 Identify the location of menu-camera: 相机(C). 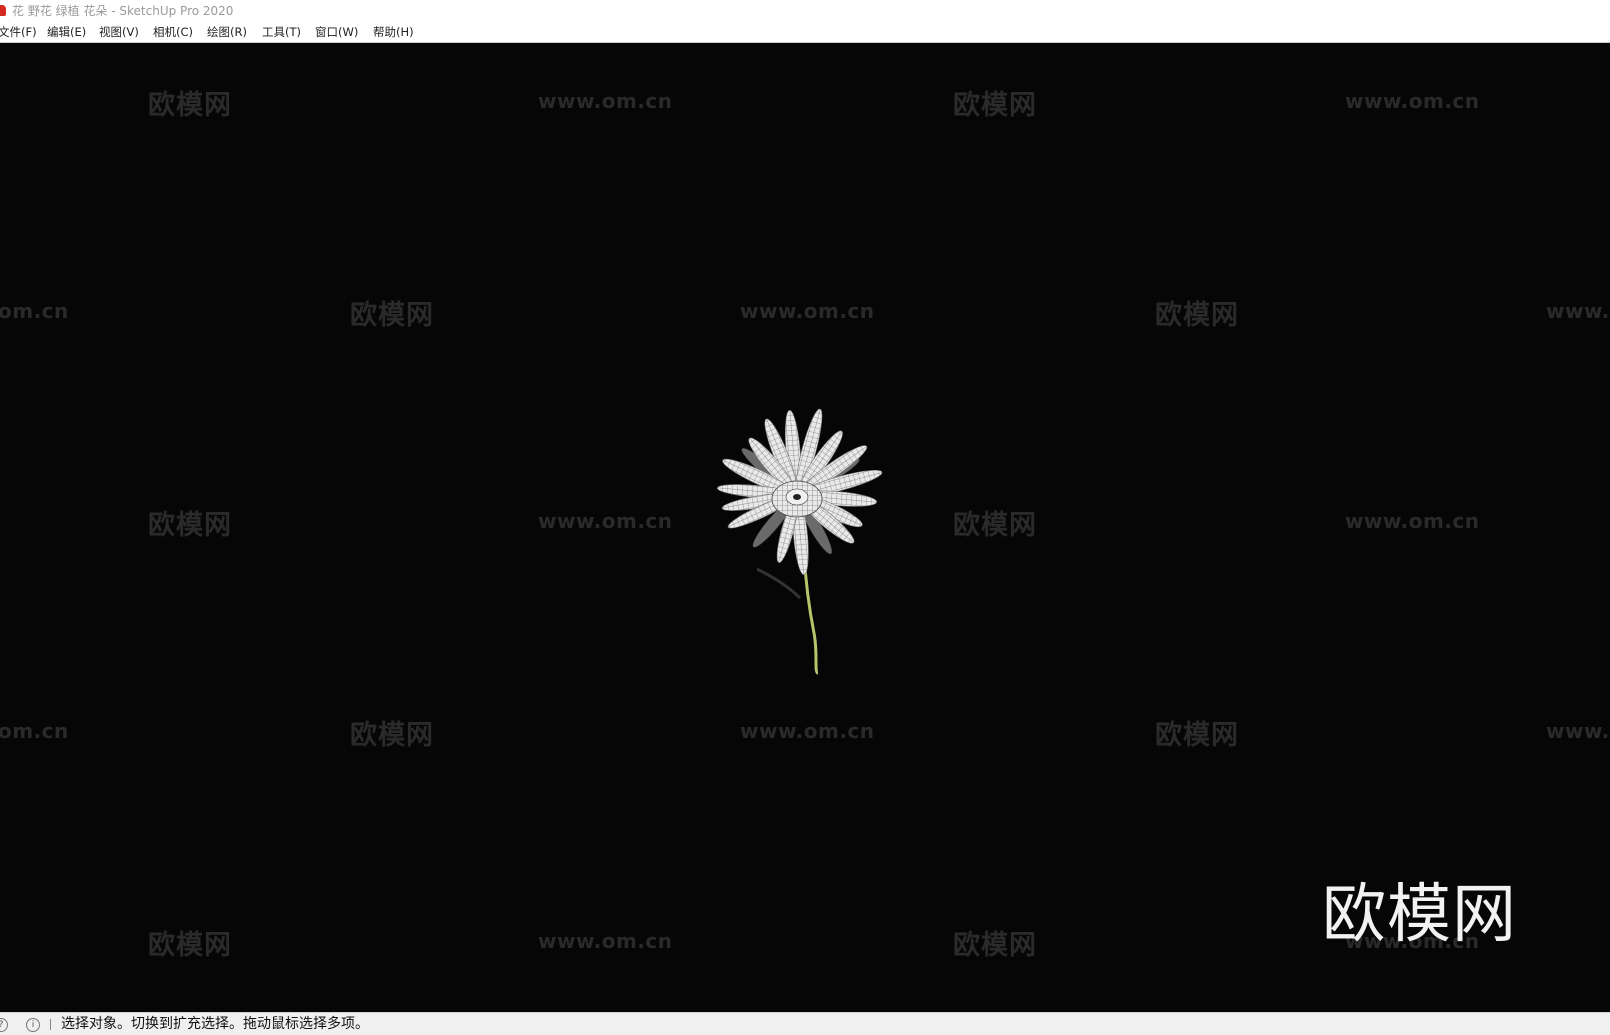
(173, 32).